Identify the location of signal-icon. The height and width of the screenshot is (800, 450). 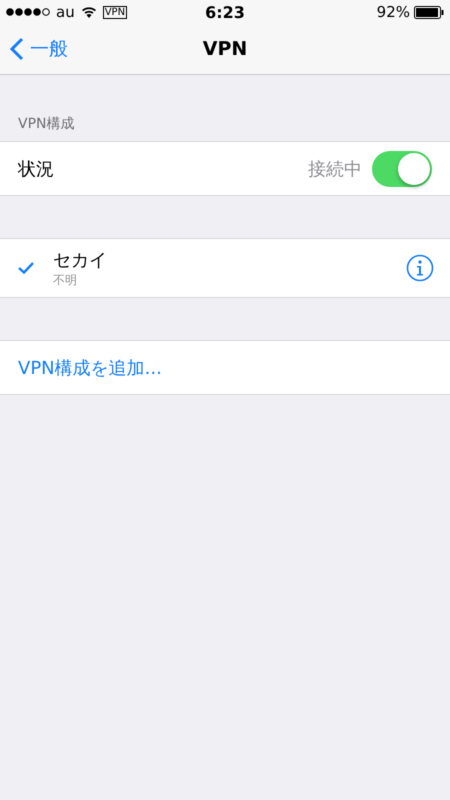
(28, 12).